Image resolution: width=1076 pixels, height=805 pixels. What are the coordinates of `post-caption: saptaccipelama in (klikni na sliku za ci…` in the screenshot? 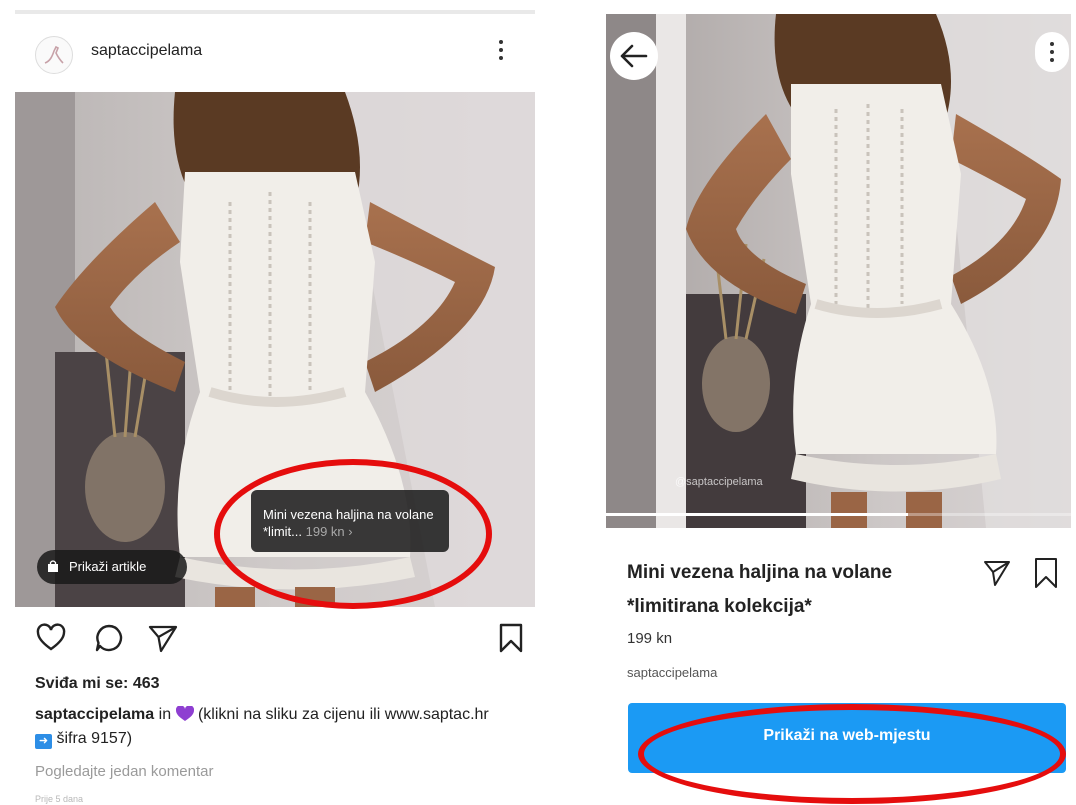 It's located at (270, 727).